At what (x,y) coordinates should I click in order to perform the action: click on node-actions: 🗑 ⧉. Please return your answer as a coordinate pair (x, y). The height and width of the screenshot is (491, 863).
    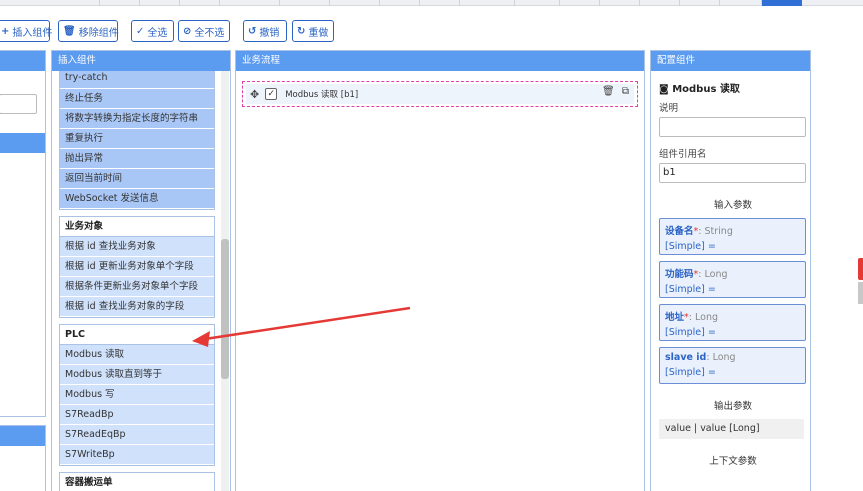
    Looking at the image, I should click on (615, 91).